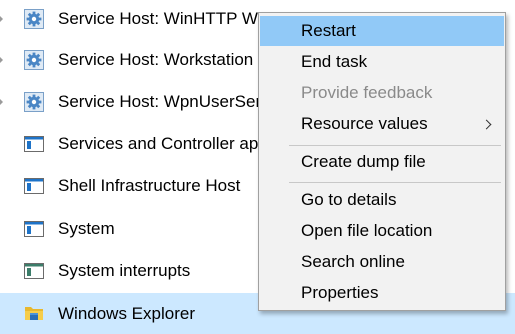  What do you see at coordinates (353, 261) in the screenshot?
I see `menu-item-label: Search online` at bounding box center [353, 261].